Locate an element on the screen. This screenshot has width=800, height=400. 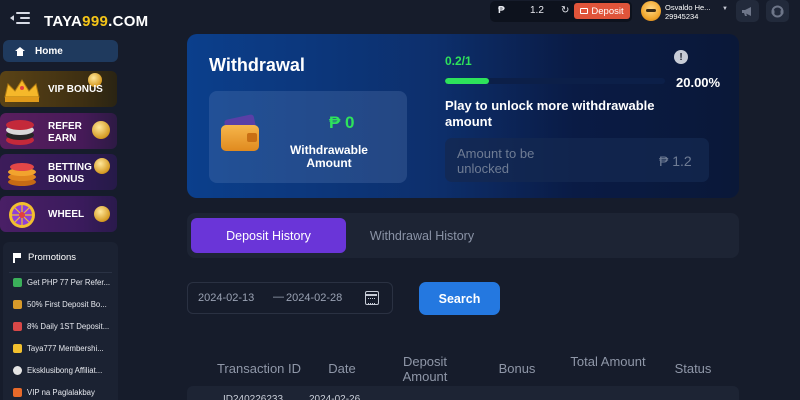
locked-label: Amount to be unlocked is located at coordinates (496, 161).